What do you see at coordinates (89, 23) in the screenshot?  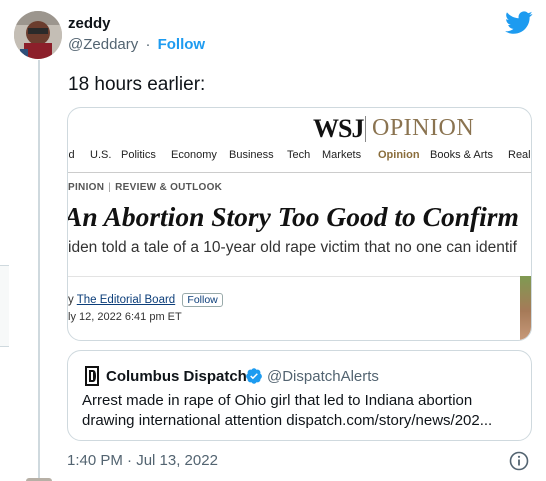 I see `author-name: zeddy` at bounding box center [89, 23].